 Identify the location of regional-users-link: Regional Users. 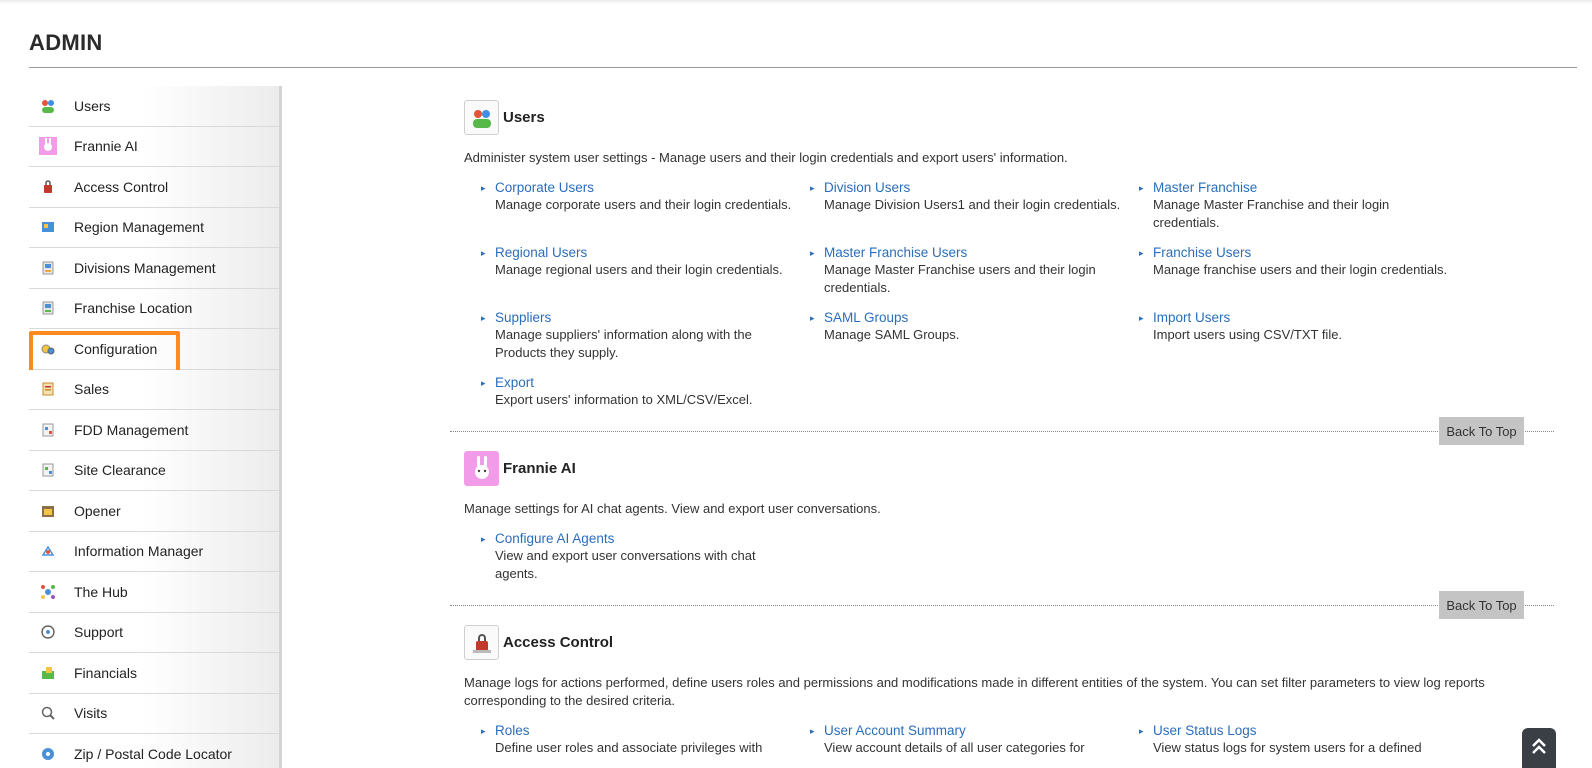
(645, 252).